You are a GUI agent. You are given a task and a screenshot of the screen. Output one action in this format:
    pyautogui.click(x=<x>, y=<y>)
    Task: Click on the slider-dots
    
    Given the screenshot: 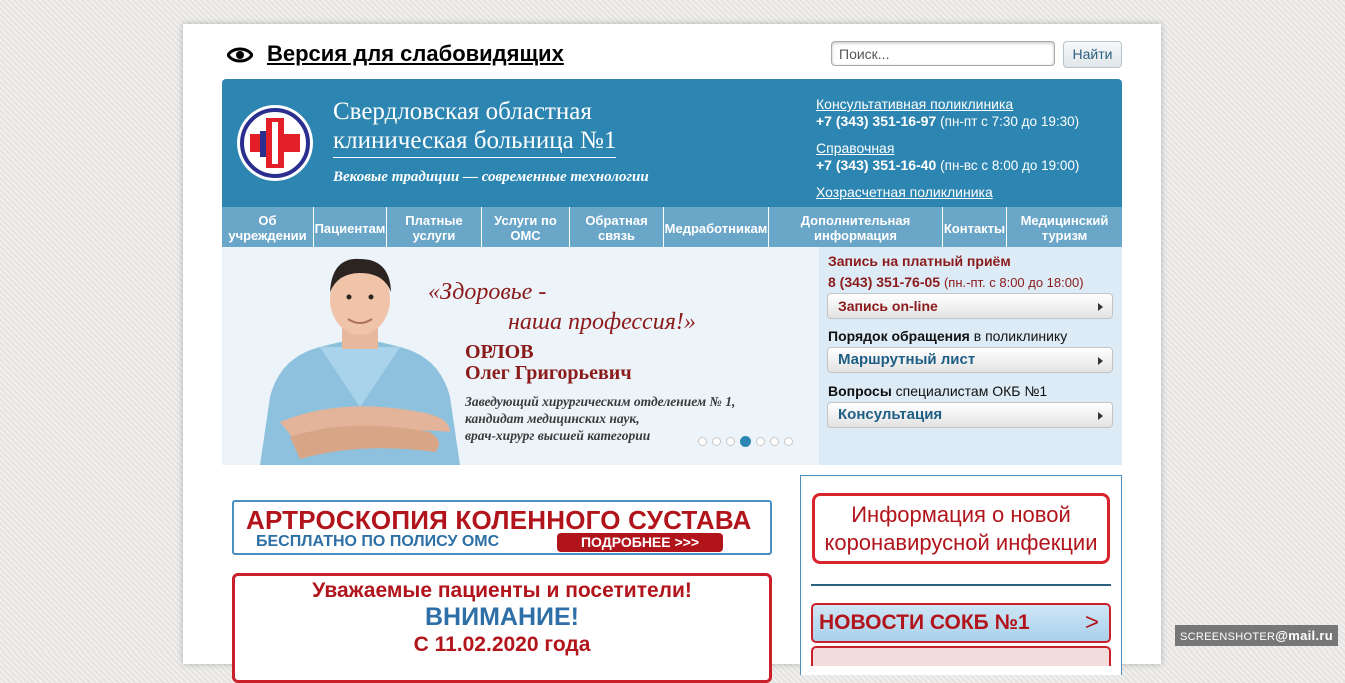 What is the action you would take?
    pyautogui.click(x=745, y=441)
    